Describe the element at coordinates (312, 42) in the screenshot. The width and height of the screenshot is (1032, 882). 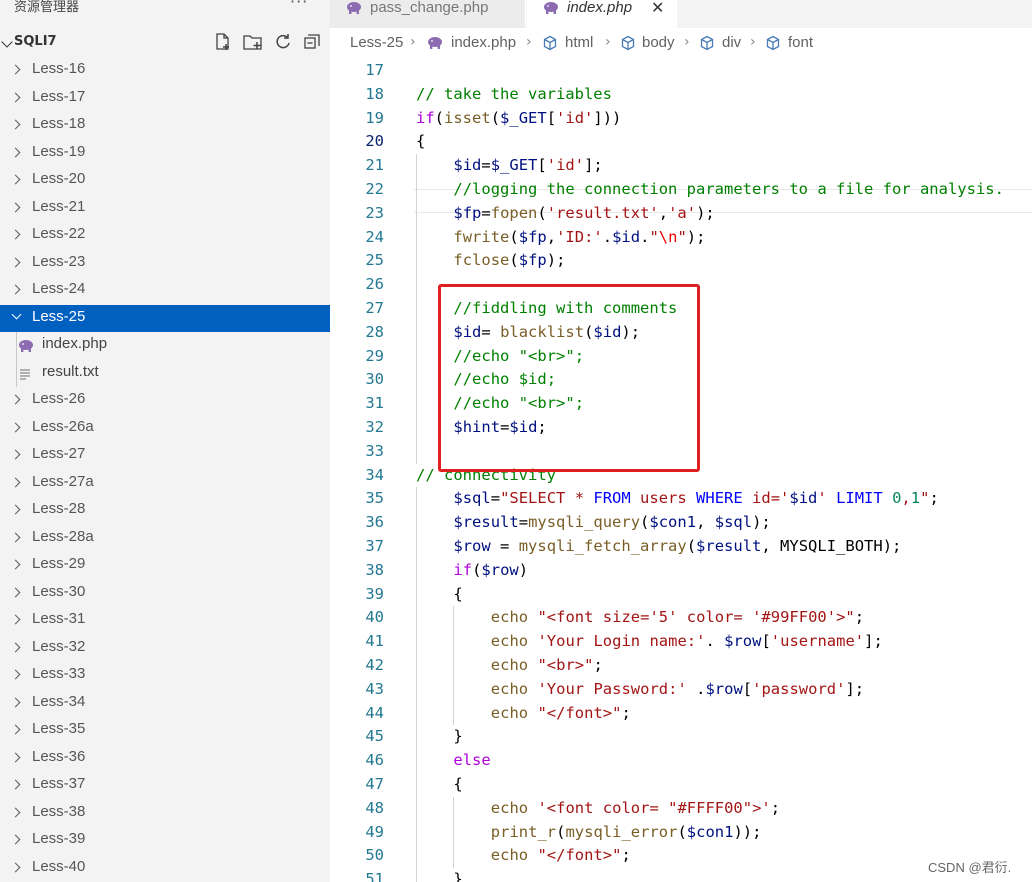
I see `collapse-all-icon` at that location.